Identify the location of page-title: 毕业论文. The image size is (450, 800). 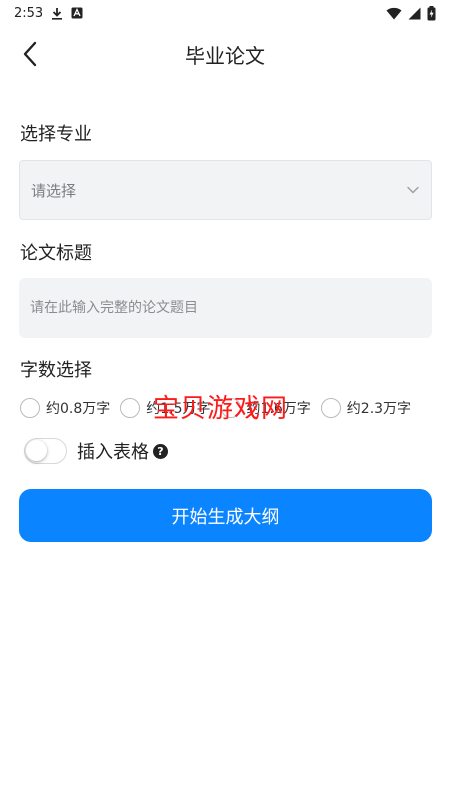
(225, 55).